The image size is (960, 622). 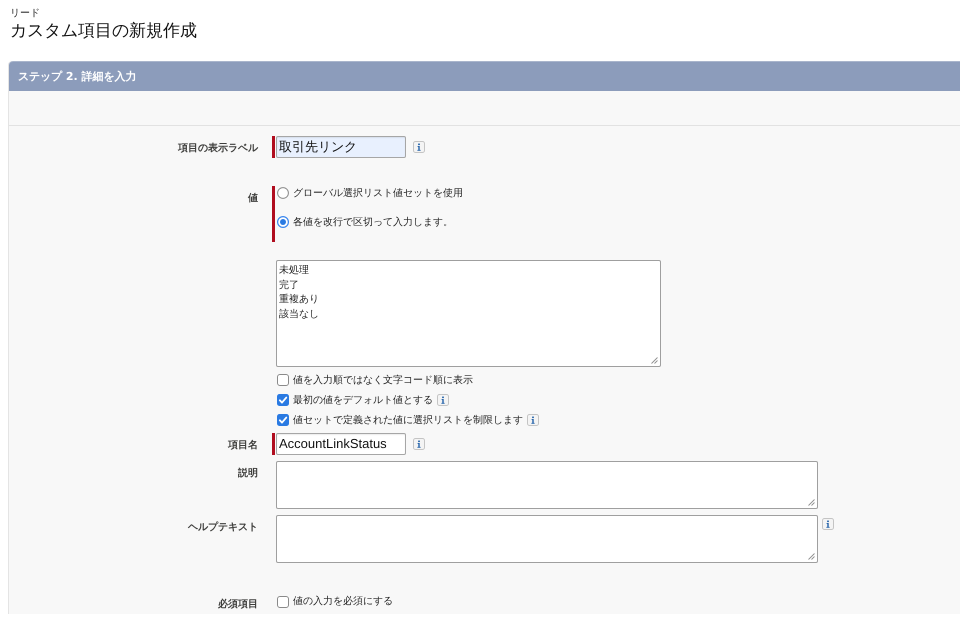 What do you see at coordinates (218, 148) in the screenshot?
I see `field-label: 項目の表示ラベル` at bounding box center [218, 148].